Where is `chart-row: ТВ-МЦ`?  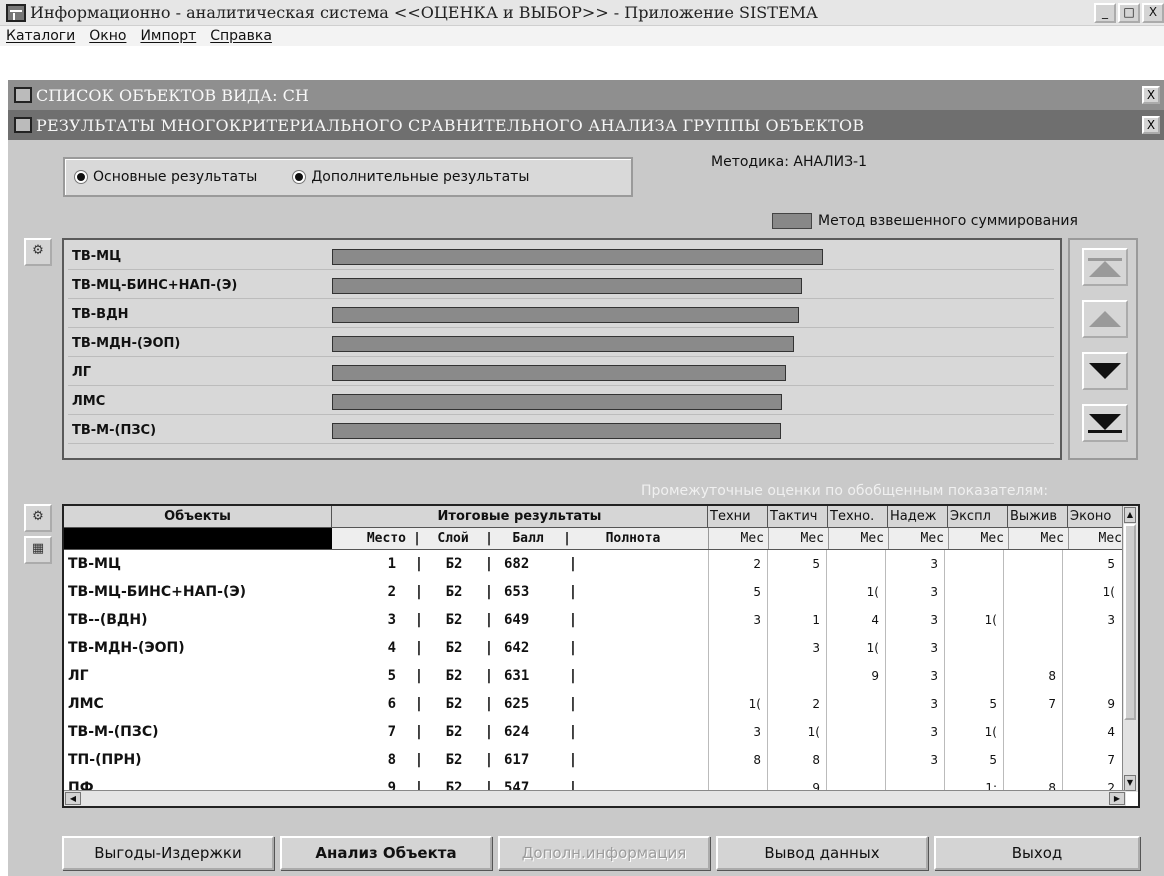
chart-row: ТВ-МЦ is located at coordinates (561, 257).